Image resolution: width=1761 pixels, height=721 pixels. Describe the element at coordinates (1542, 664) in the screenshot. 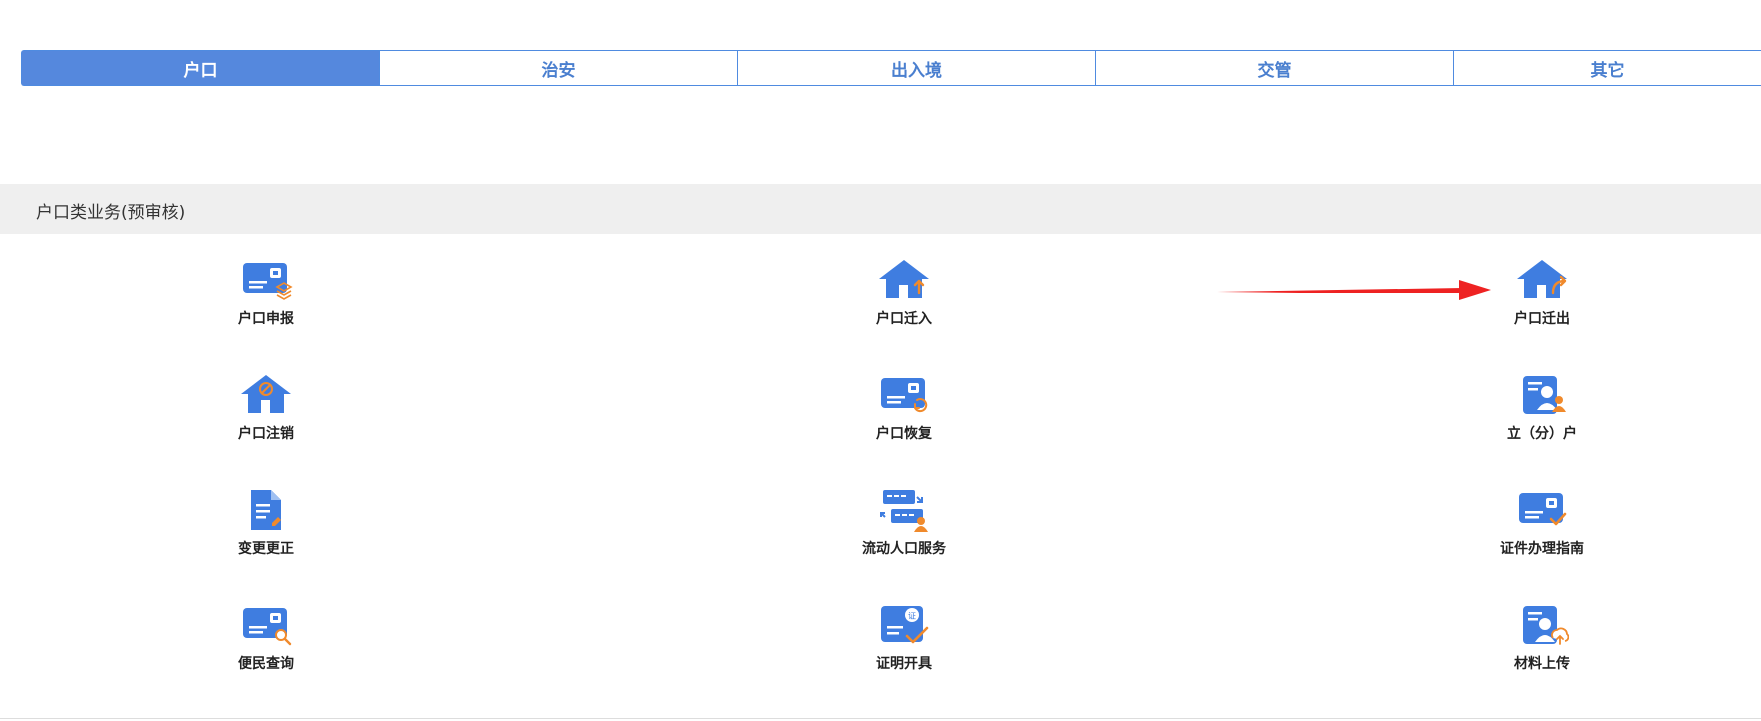

I see `service-label: 材料上传` at that location.